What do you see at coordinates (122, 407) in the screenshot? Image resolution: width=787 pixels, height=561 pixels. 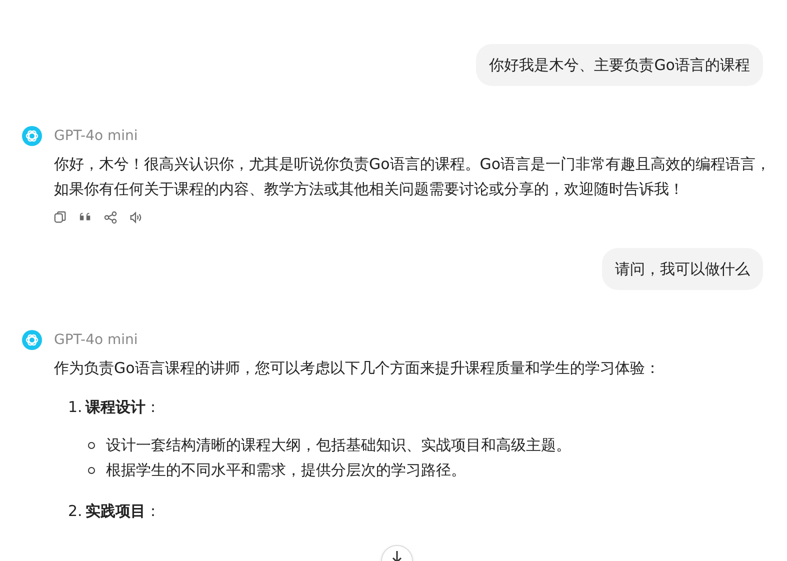 I see `list-heading: 课程设计：` at bounding box center [122, 407].